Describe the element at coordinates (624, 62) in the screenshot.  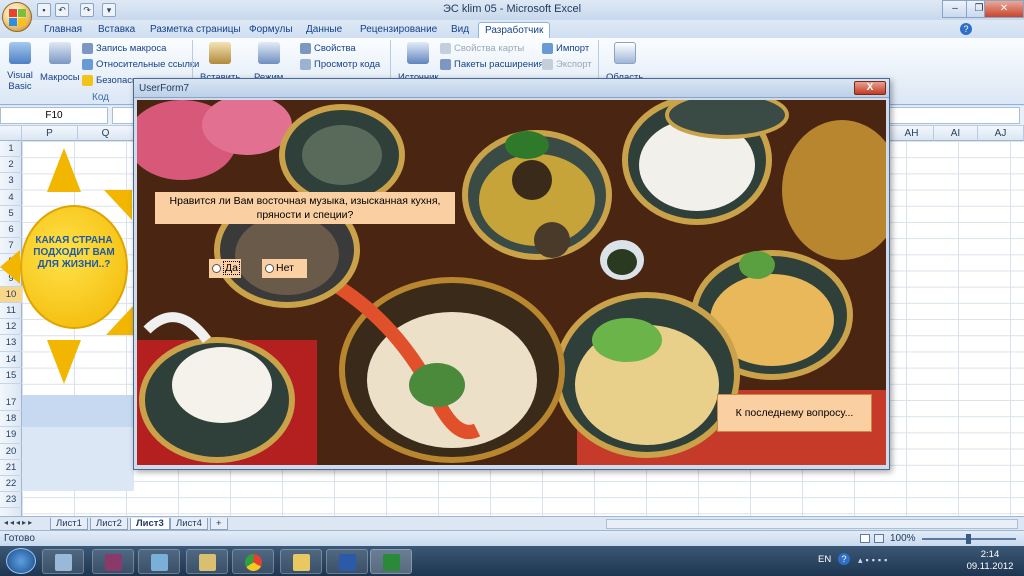
I see `document-panel-button: Область` at that location.